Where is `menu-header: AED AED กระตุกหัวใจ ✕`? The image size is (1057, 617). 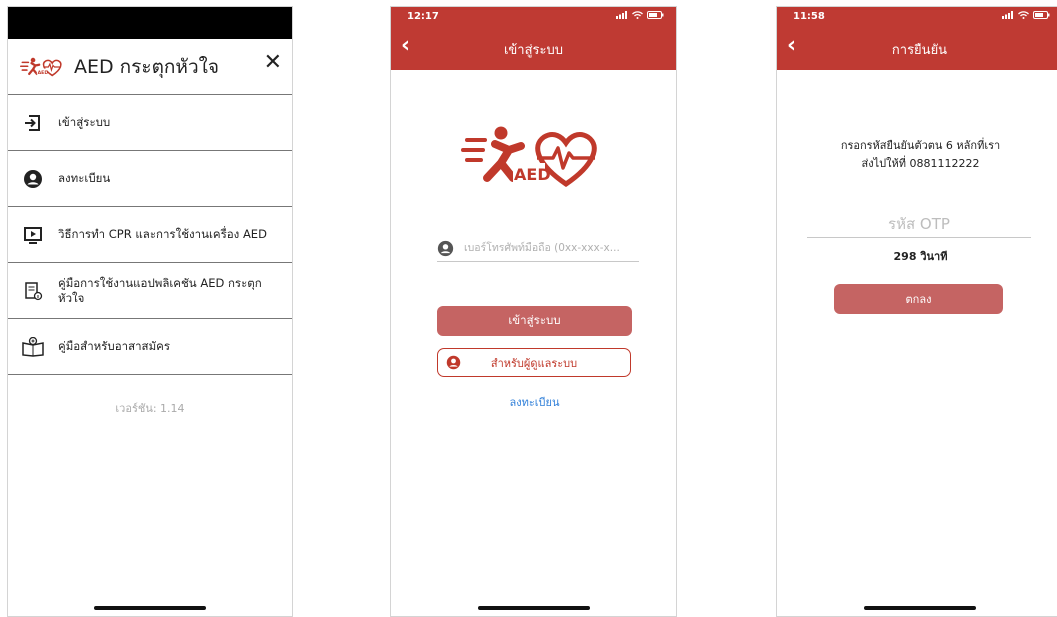 menu-header: AED AED กระตุกหัวใจ ✕ is located at coordinates (150, 67).